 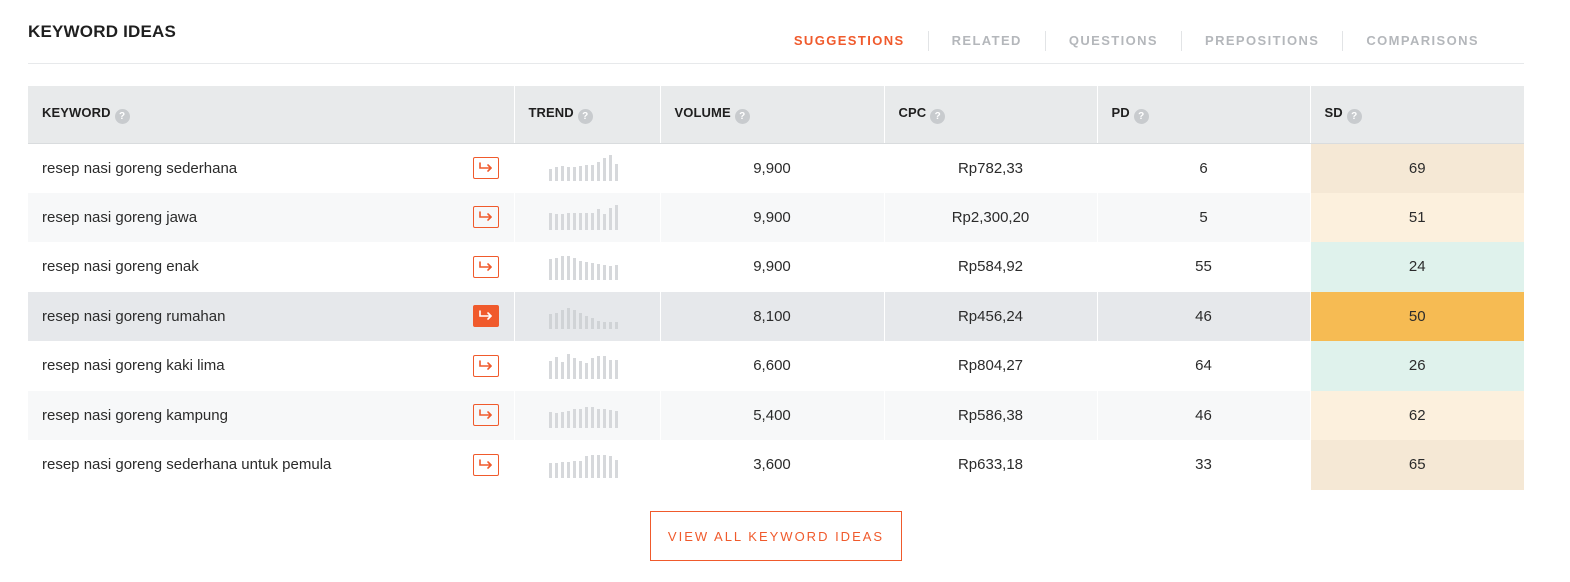 I want to click on col-pd: PD?, so click(x=1203, y=115).